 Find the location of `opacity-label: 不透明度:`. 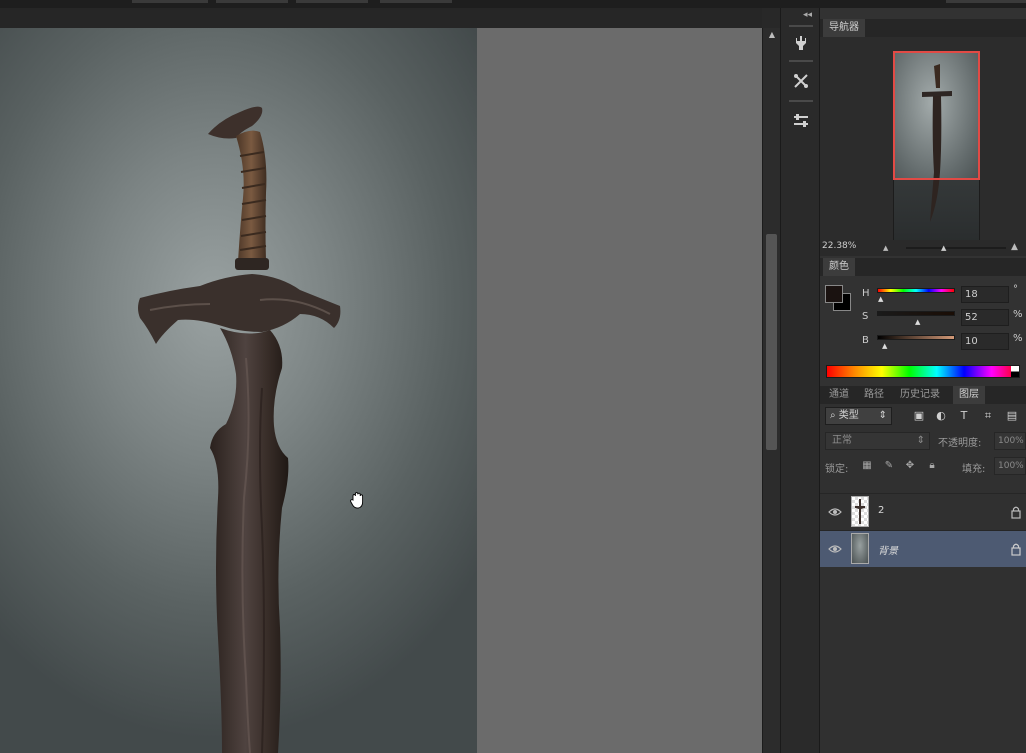

opacity-label: 不透明度: is located at coordinates (960, 443).